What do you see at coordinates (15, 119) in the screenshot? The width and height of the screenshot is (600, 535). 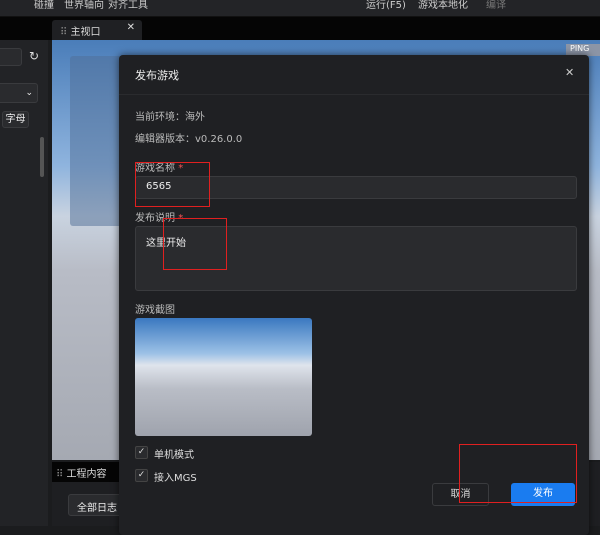 I see `sort-button: 字母` at bounding box center [15, 119].